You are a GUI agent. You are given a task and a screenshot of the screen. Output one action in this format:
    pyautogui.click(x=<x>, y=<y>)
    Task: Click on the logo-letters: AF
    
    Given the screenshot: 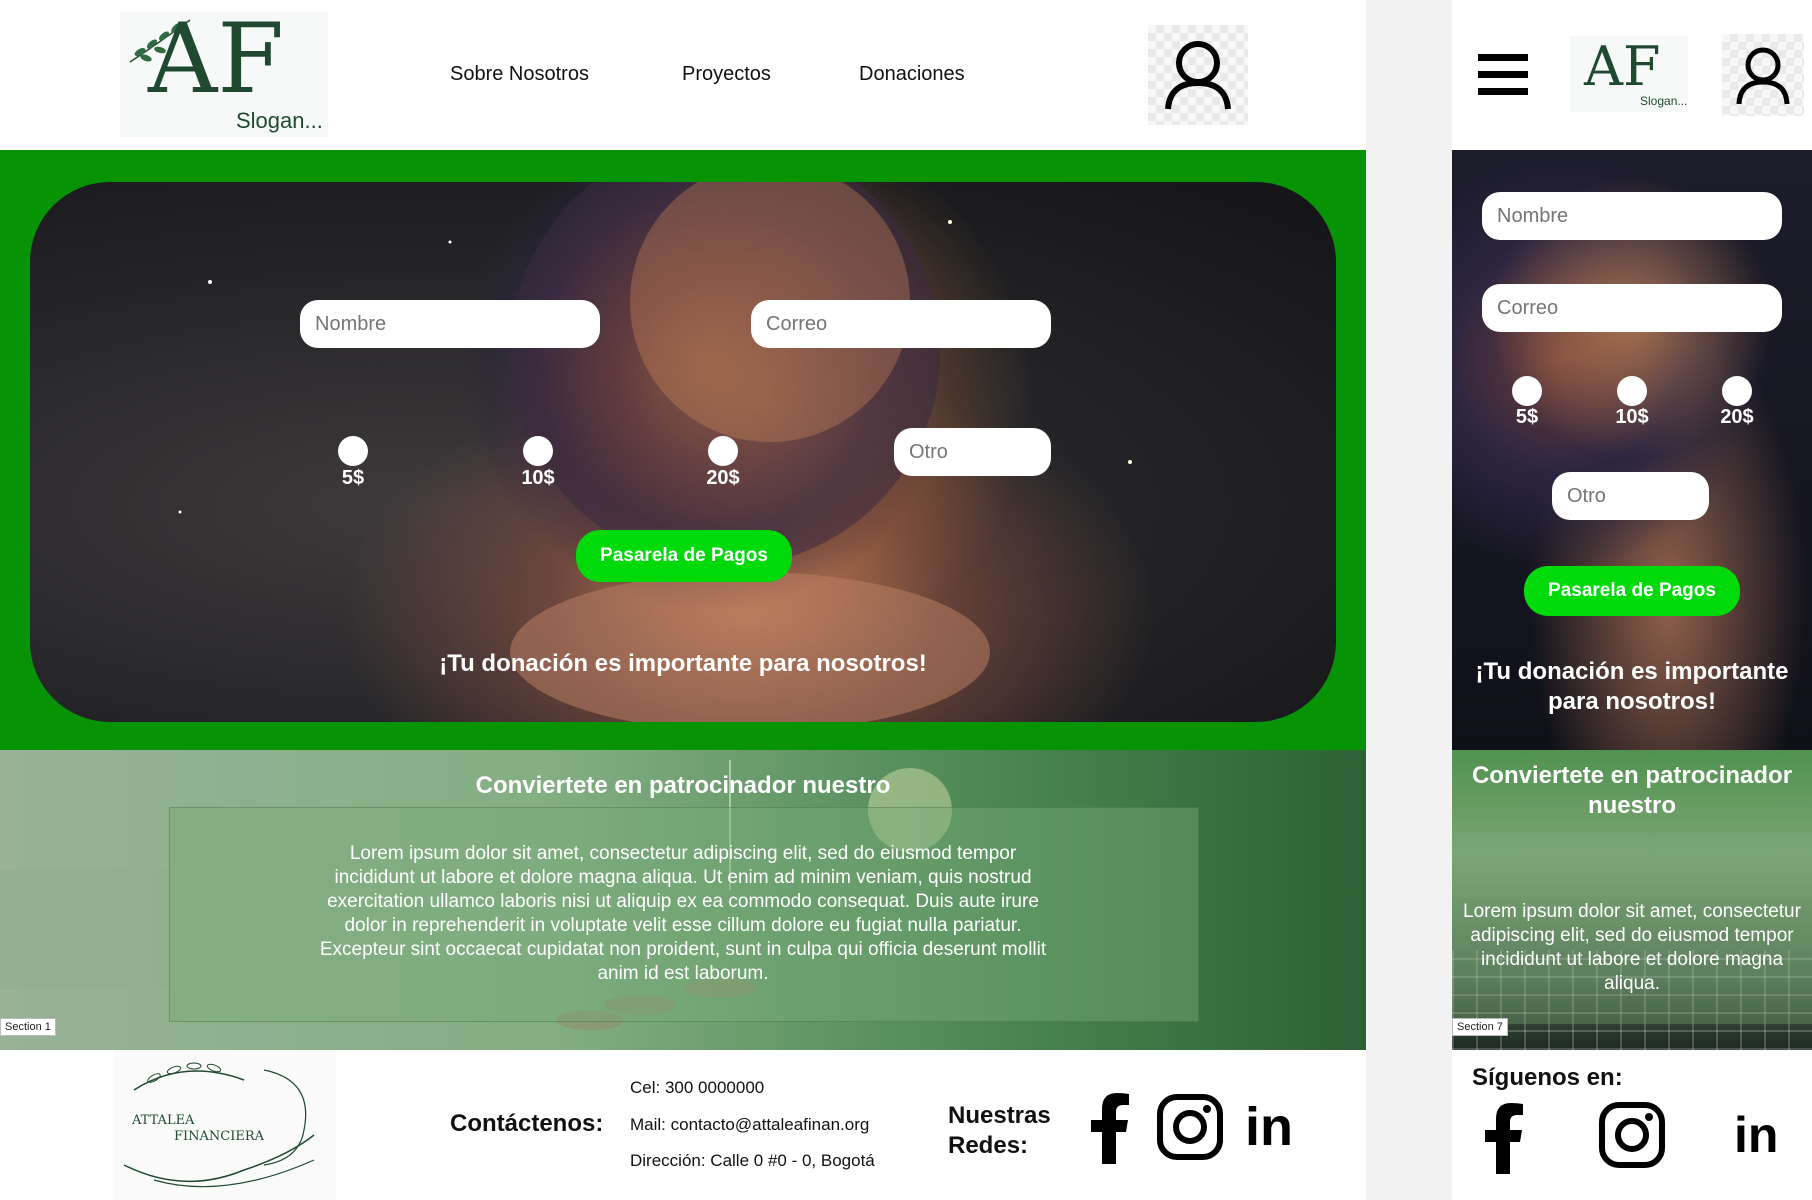 What is the action you would take?
    pyautogui.click(x=216, y=59)
    